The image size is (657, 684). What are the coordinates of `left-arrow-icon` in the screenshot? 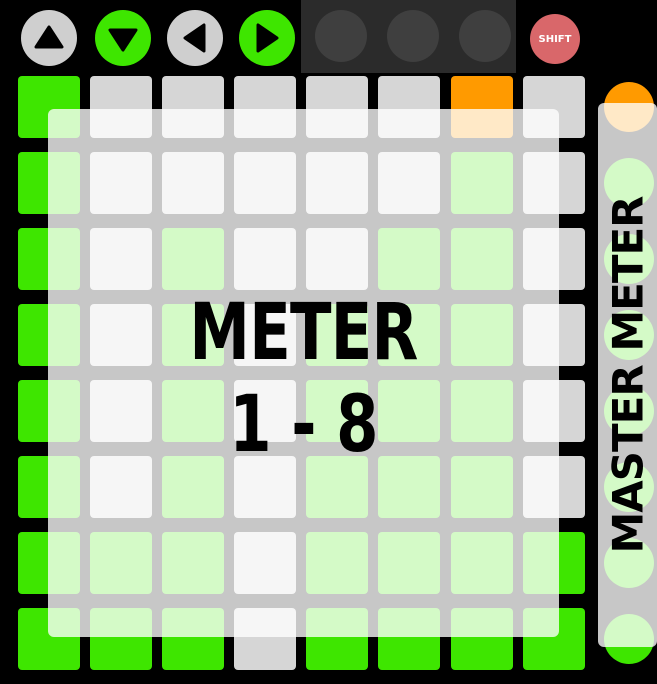 It's located at (194, 38).